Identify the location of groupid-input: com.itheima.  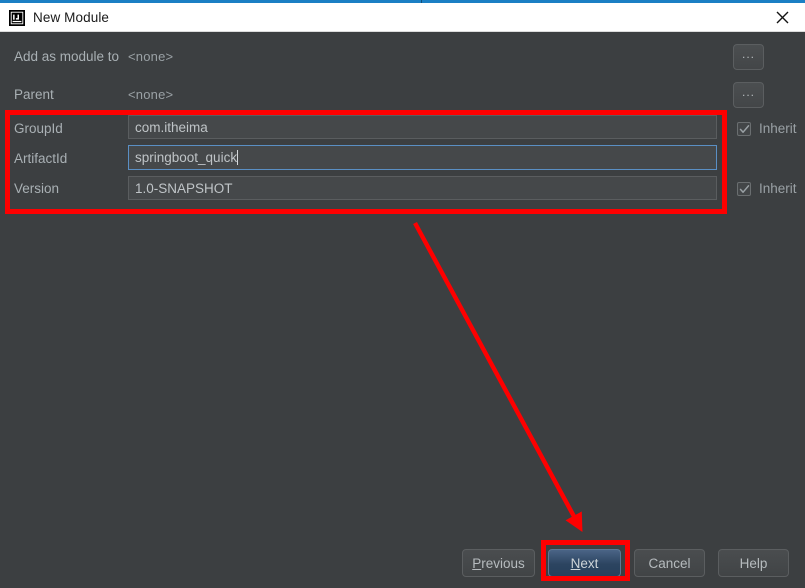
(422, 127).